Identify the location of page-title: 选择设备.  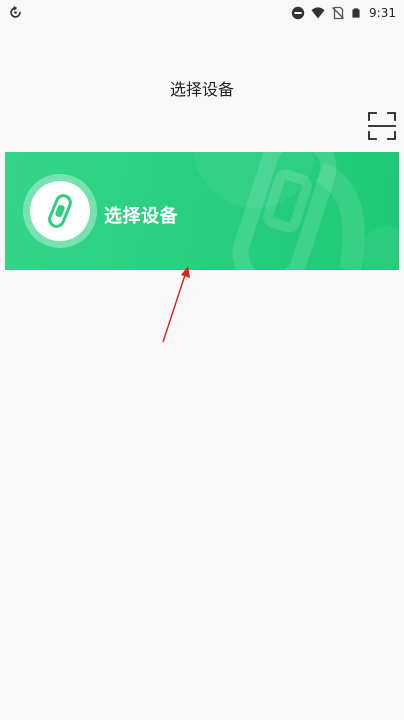
(201, 89).